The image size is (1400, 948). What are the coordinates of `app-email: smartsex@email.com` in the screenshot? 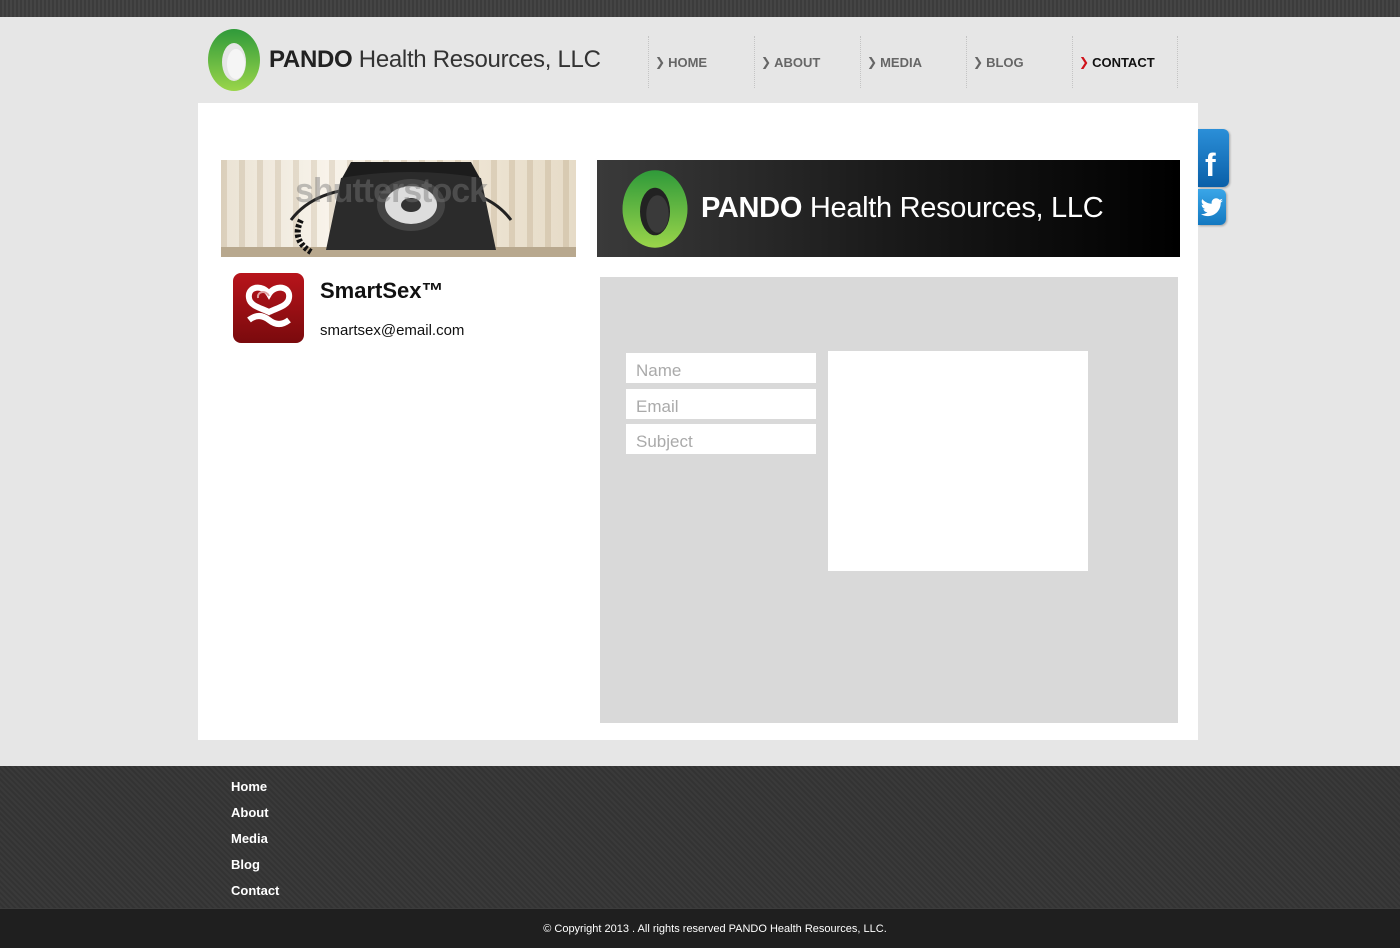 It's located at (392, 330).